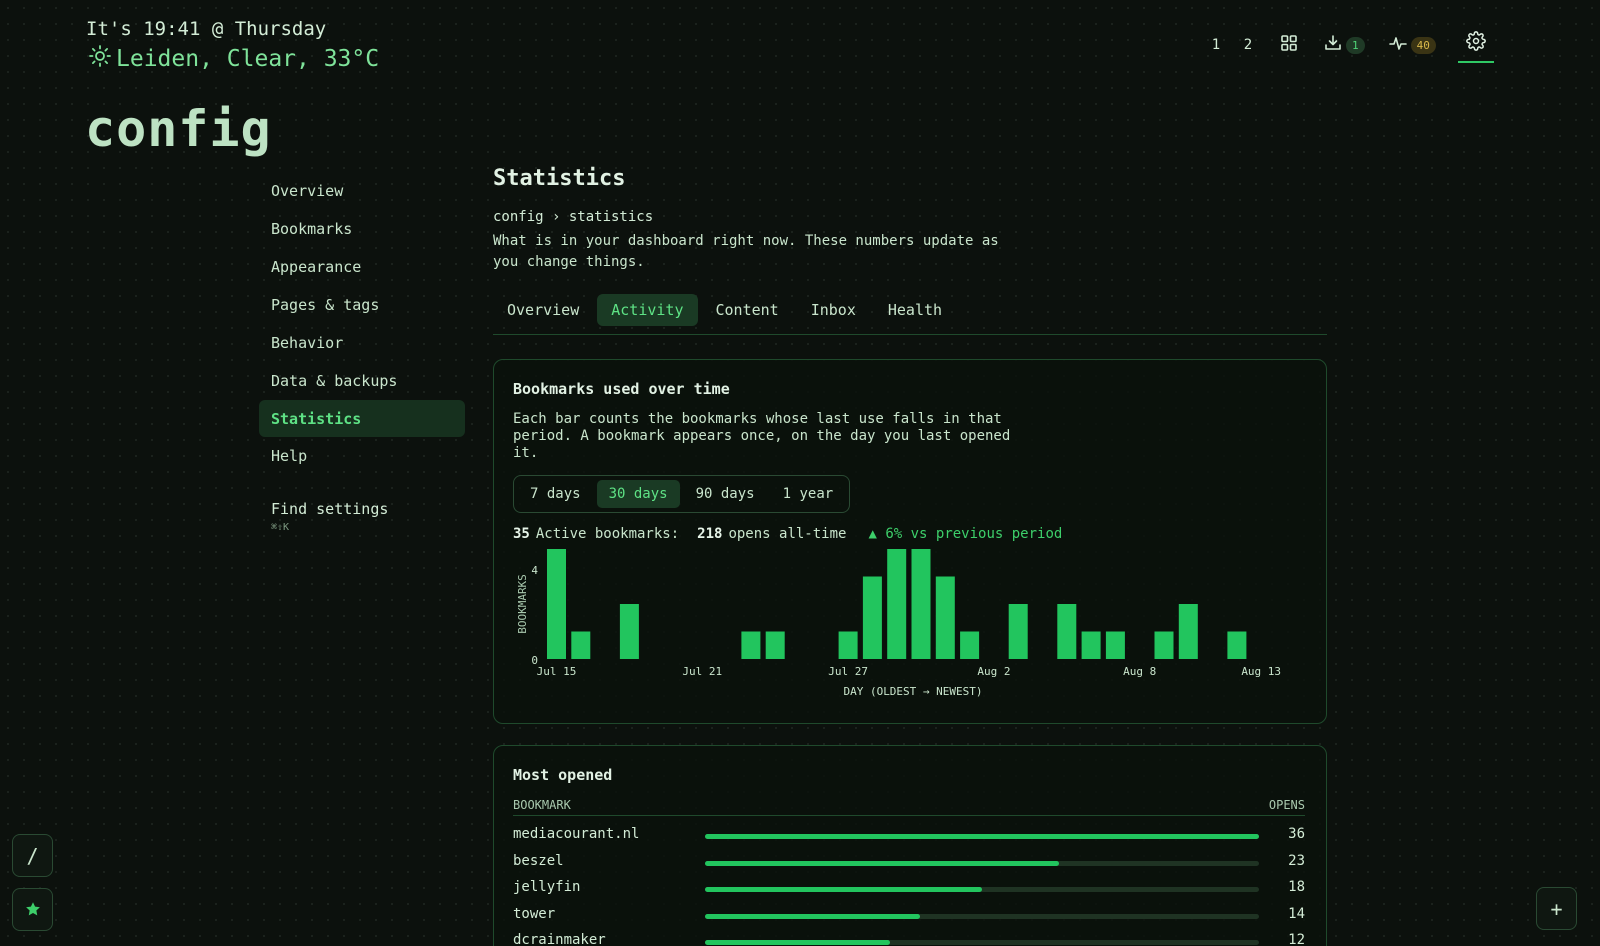  I want to click on range-7-days: 7 days, so click(555, 494).